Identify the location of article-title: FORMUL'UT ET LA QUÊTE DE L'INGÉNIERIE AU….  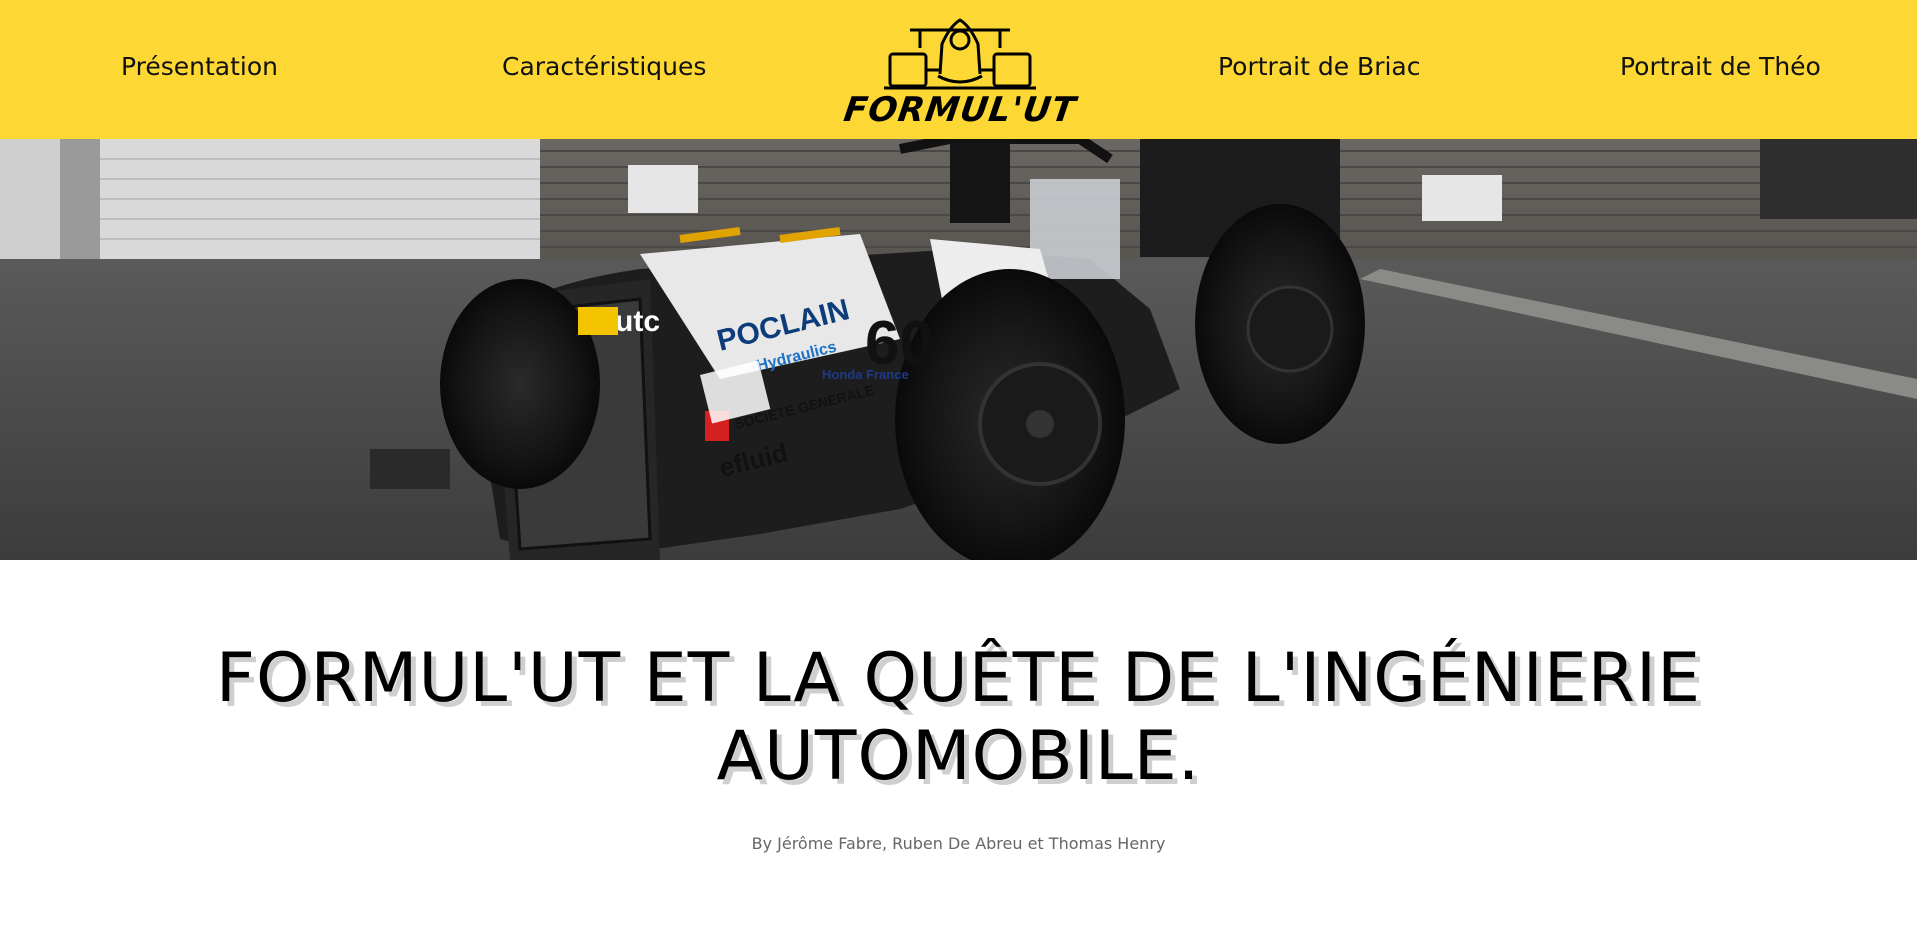
(958, 717).